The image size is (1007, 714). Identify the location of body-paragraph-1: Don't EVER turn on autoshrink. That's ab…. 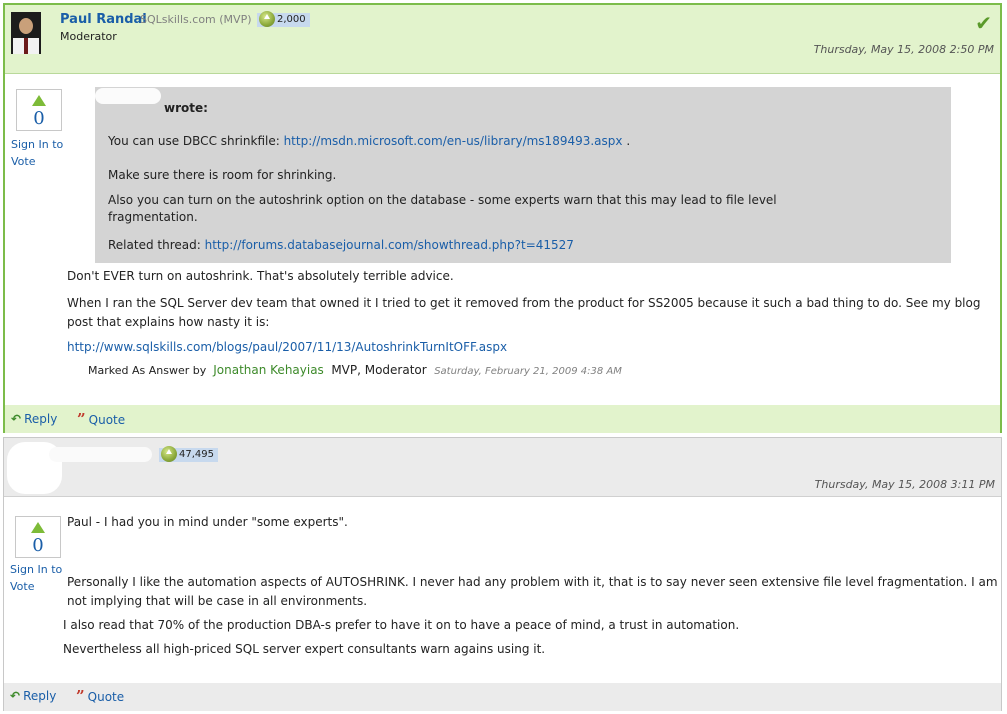
(260, 276).